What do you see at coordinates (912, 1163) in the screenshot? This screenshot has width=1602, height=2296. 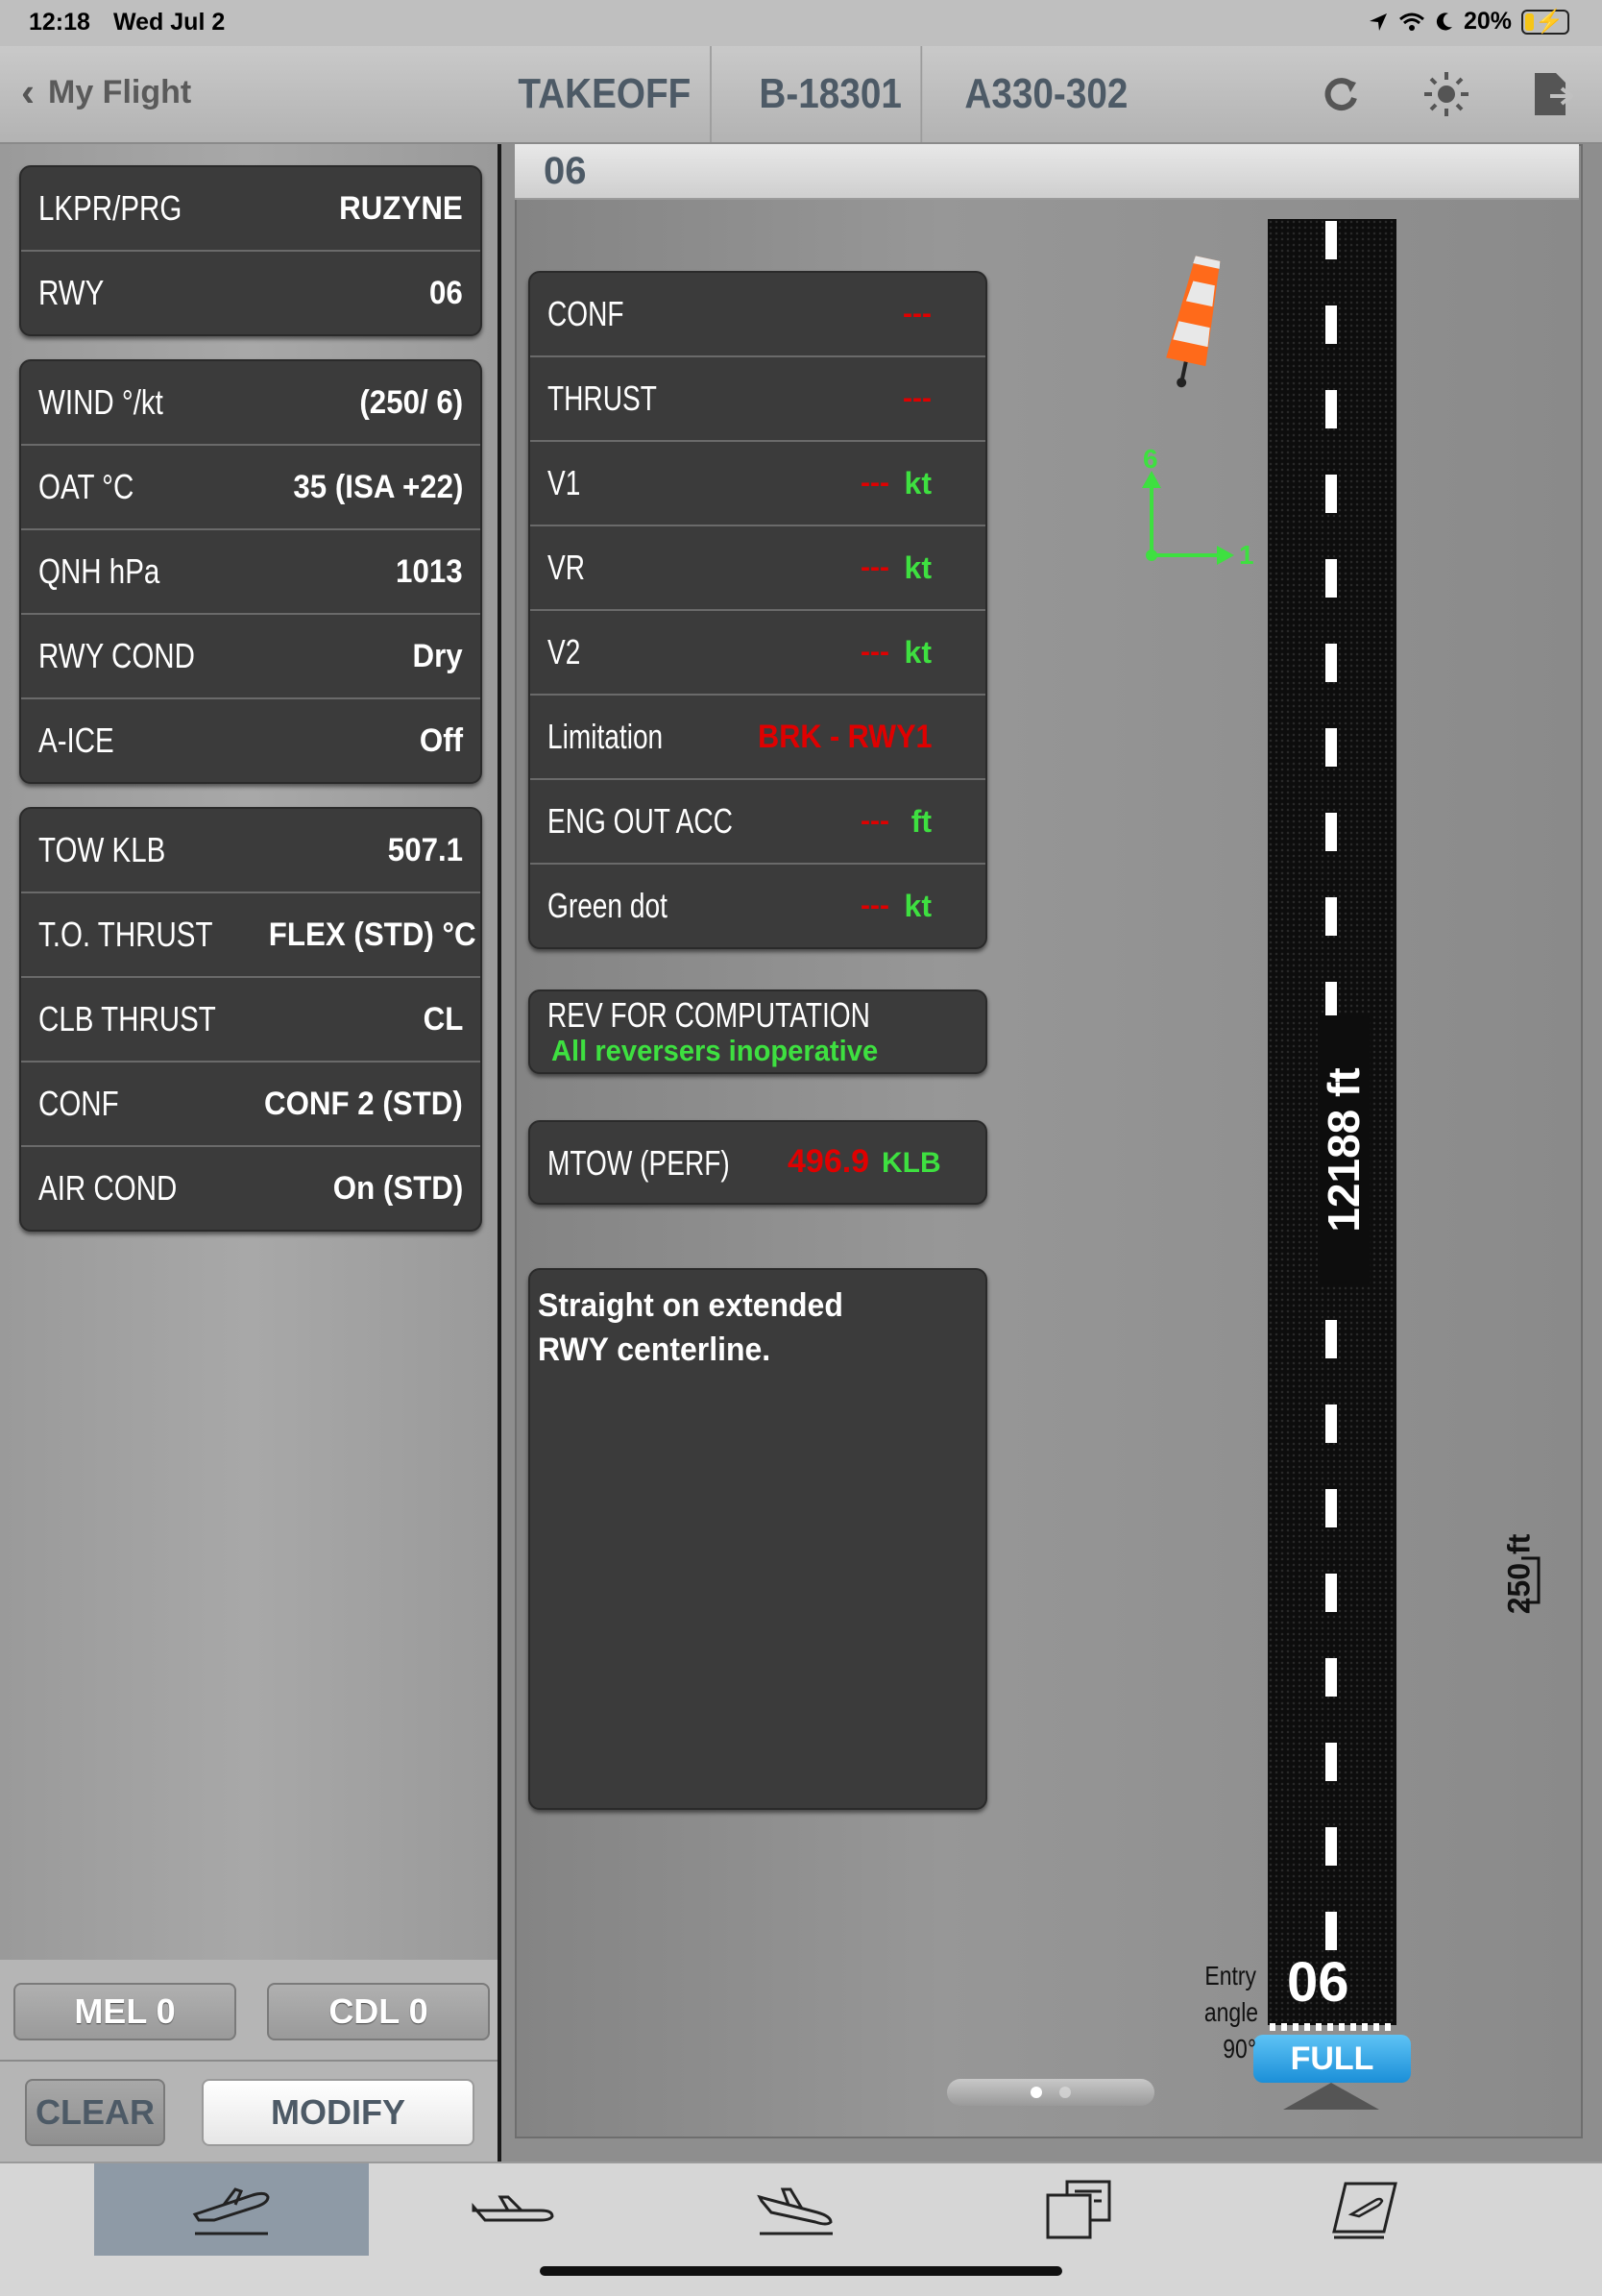 I see `mtow-unit: KLB` at bounding box center [912, 1163].